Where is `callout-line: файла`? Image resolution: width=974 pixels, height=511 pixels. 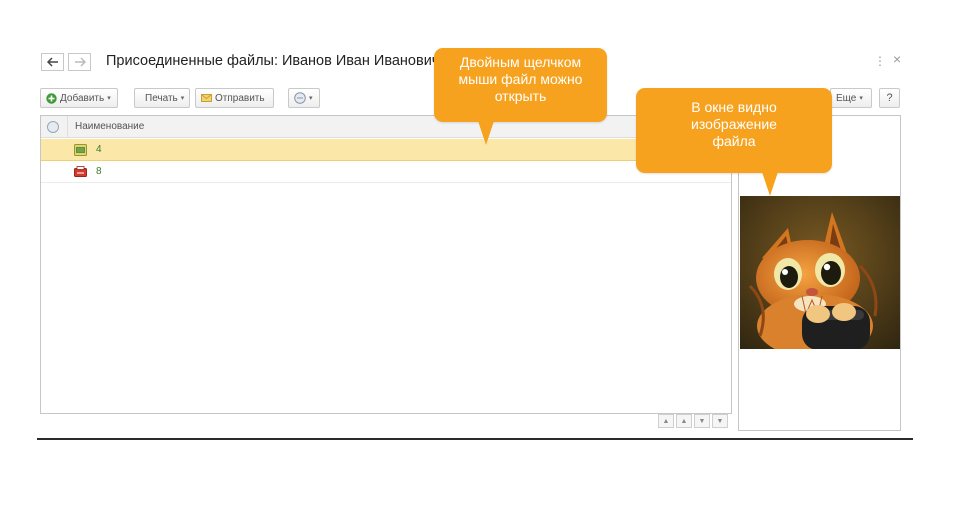
callout-line: файла is located at coordinates (734, 141).